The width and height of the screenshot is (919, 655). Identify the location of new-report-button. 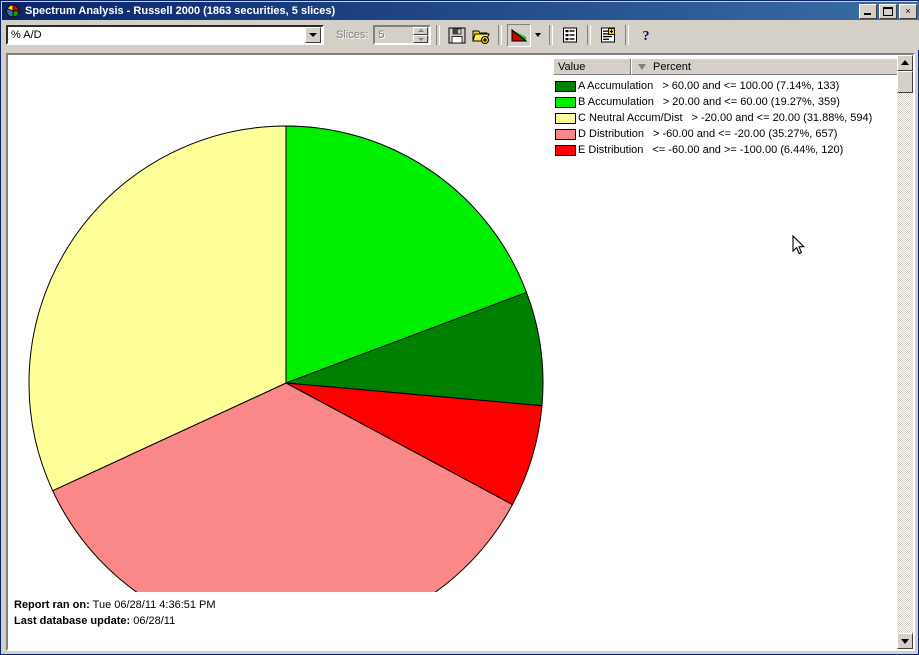
(608, 35).